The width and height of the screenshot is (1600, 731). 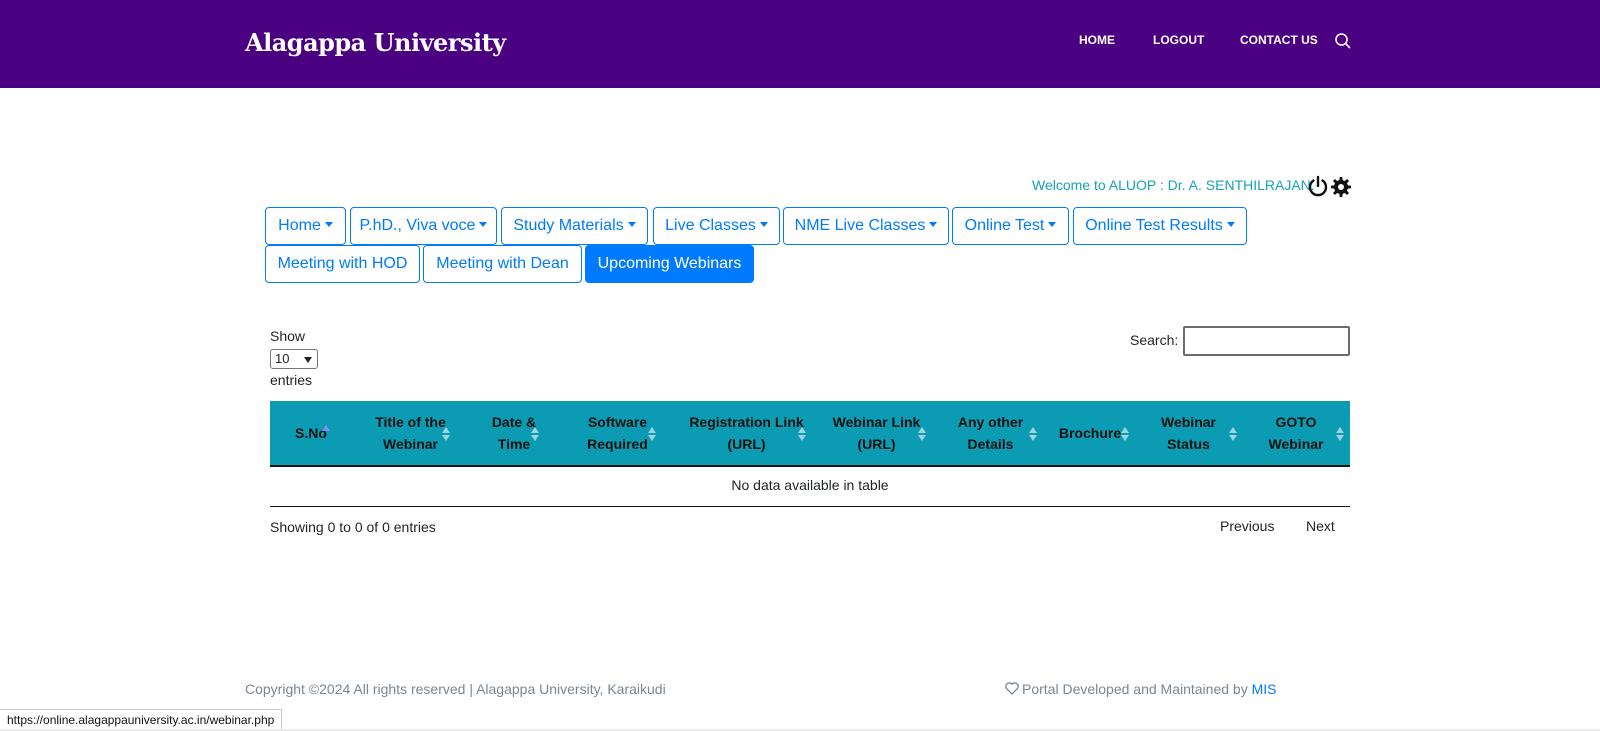 What do you see at coordinates (282, 358) in the screenshot?
I see `entries-select-value: 10` at bounding box center [282, 358].